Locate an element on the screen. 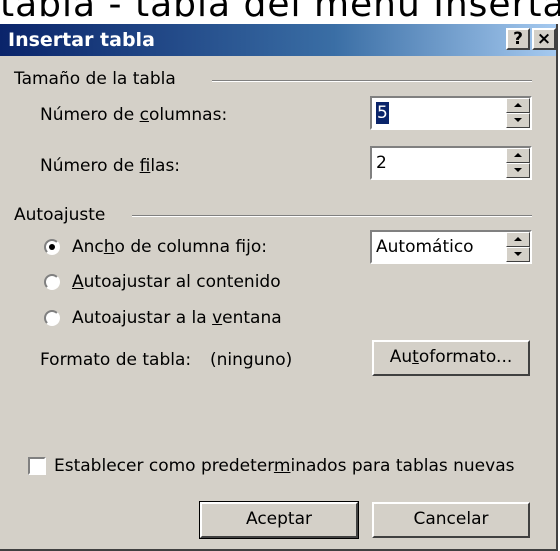 The width and height of the screenshot is (560, 551). columns-spinner: 5 is located at coordinates (451, 113).